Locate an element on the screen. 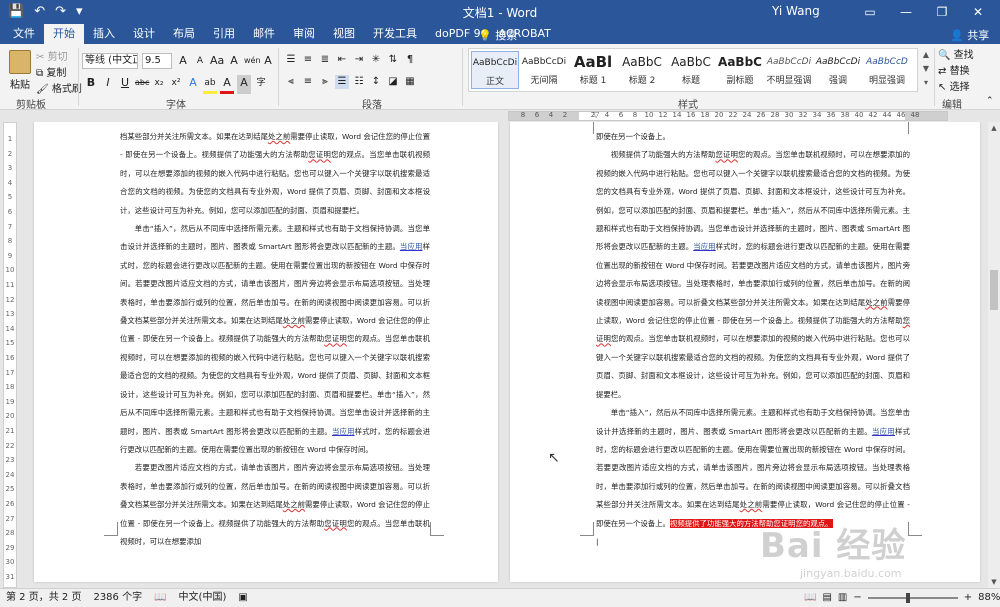 The image size is (1000, 607). zoom-slider is located at coordinates (912, 598).